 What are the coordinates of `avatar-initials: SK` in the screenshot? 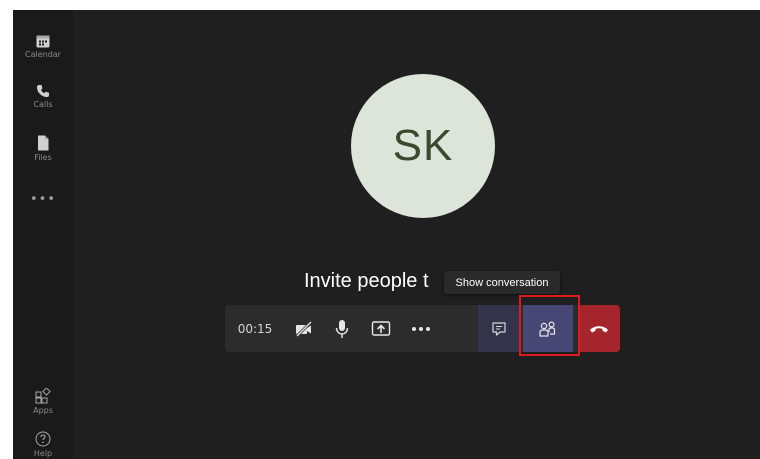 It's located at (423, 145).